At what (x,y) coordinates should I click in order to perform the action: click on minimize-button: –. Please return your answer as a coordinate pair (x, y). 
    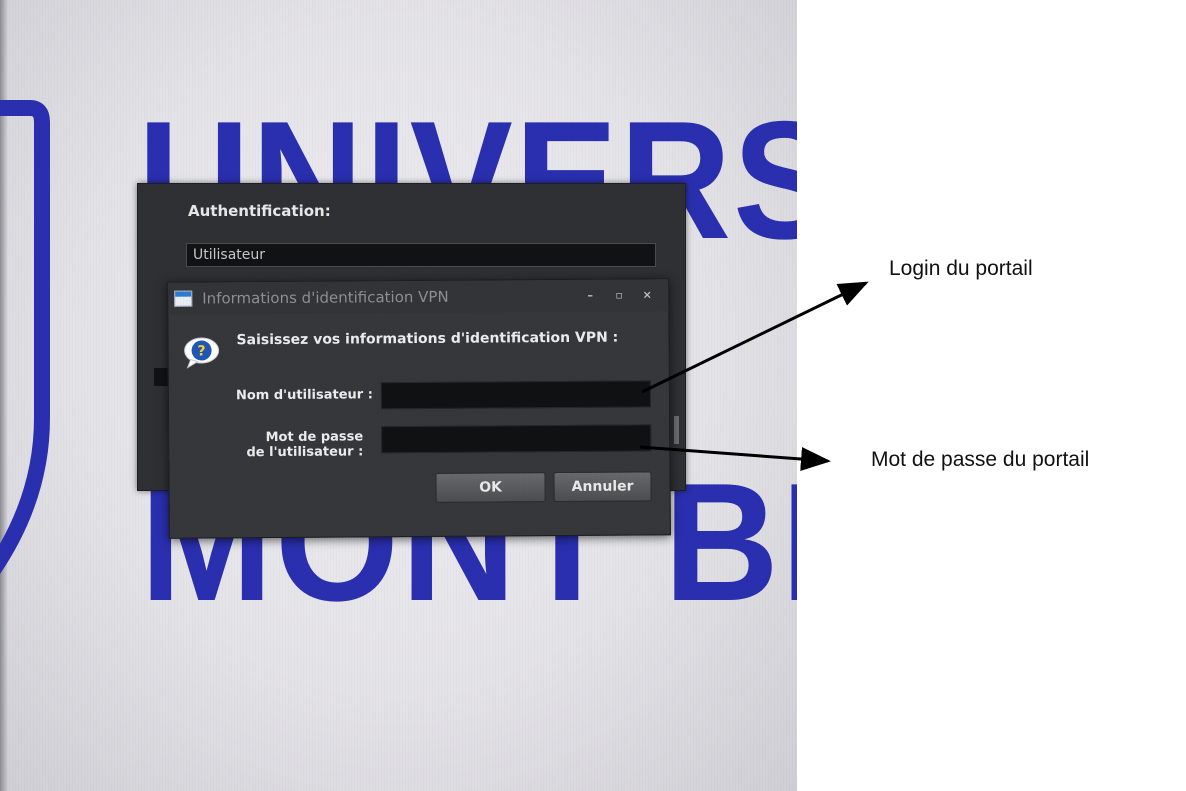
    Looking at the image, I should click on (590, 296).